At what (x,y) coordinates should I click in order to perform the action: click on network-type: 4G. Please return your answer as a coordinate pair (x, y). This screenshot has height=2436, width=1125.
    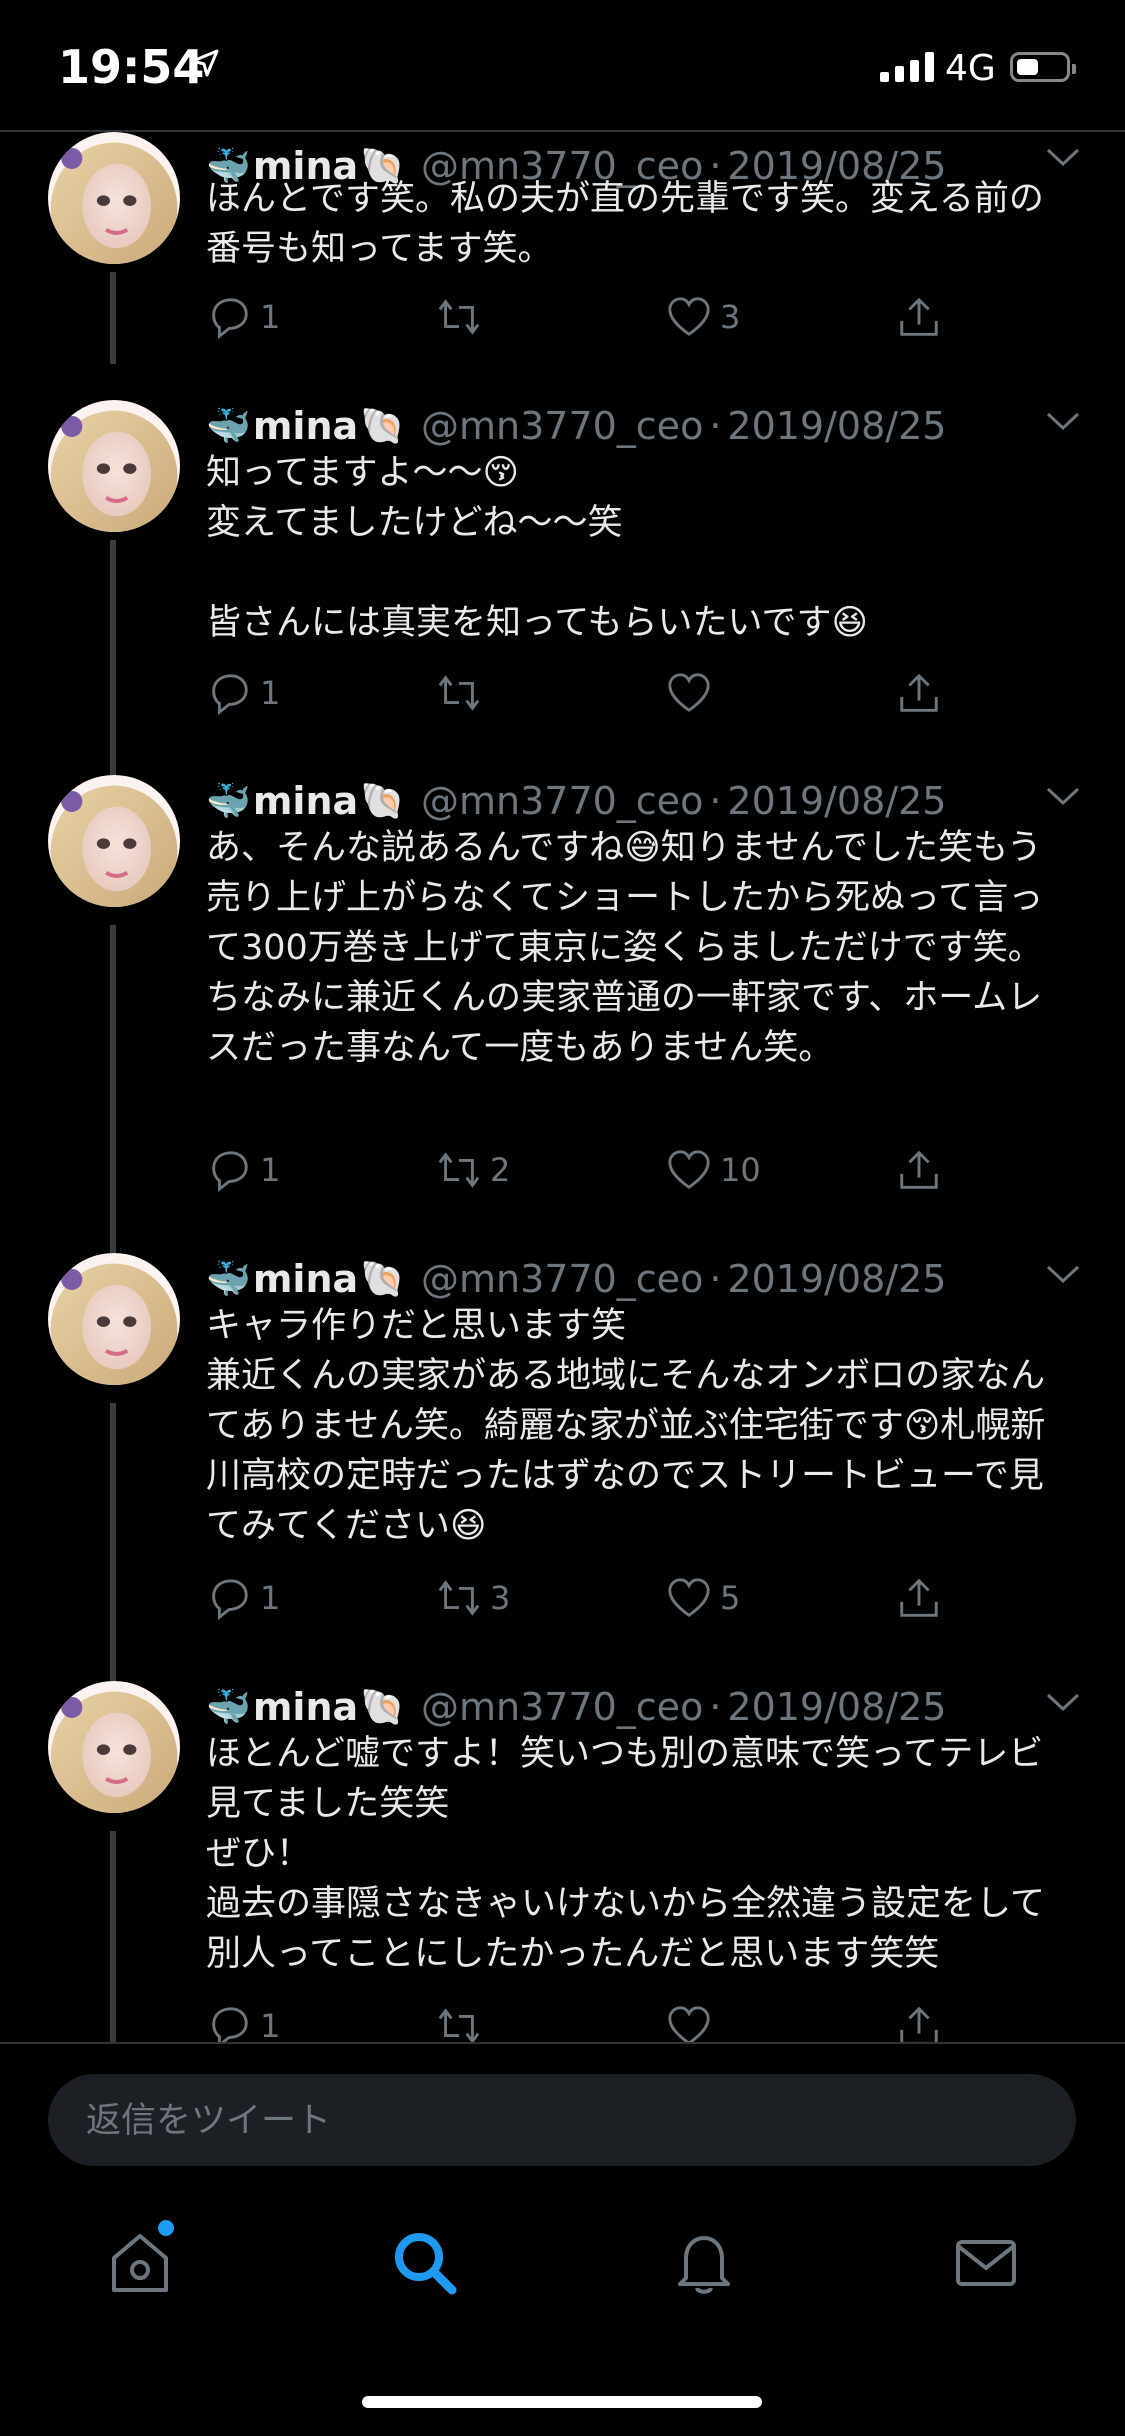
    Looking at the image, I should click on (970, 68).